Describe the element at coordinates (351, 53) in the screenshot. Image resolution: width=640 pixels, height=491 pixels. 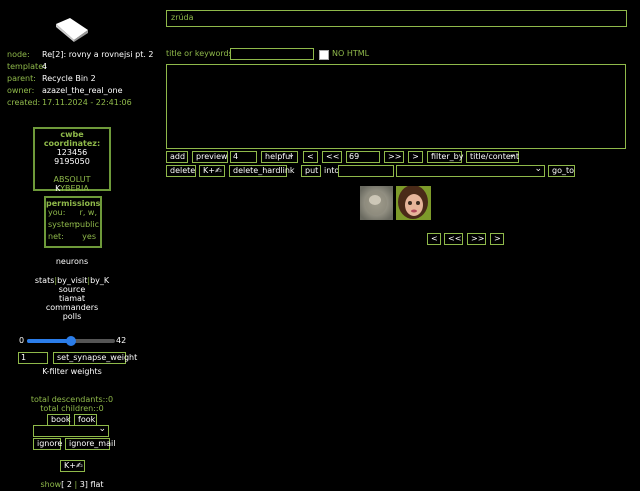
I see `no-html-label: NO HTML` at that location.